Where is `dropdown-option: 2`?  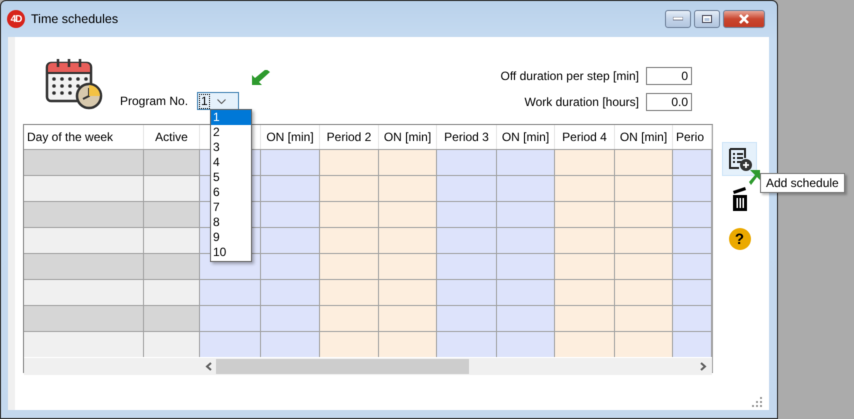 dropdown-option: 2 is located at coordinates (231, 132).